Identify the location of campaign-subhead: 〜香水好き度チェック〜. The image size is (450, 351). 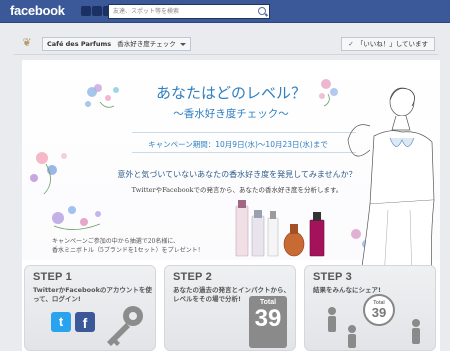
(231, 114).